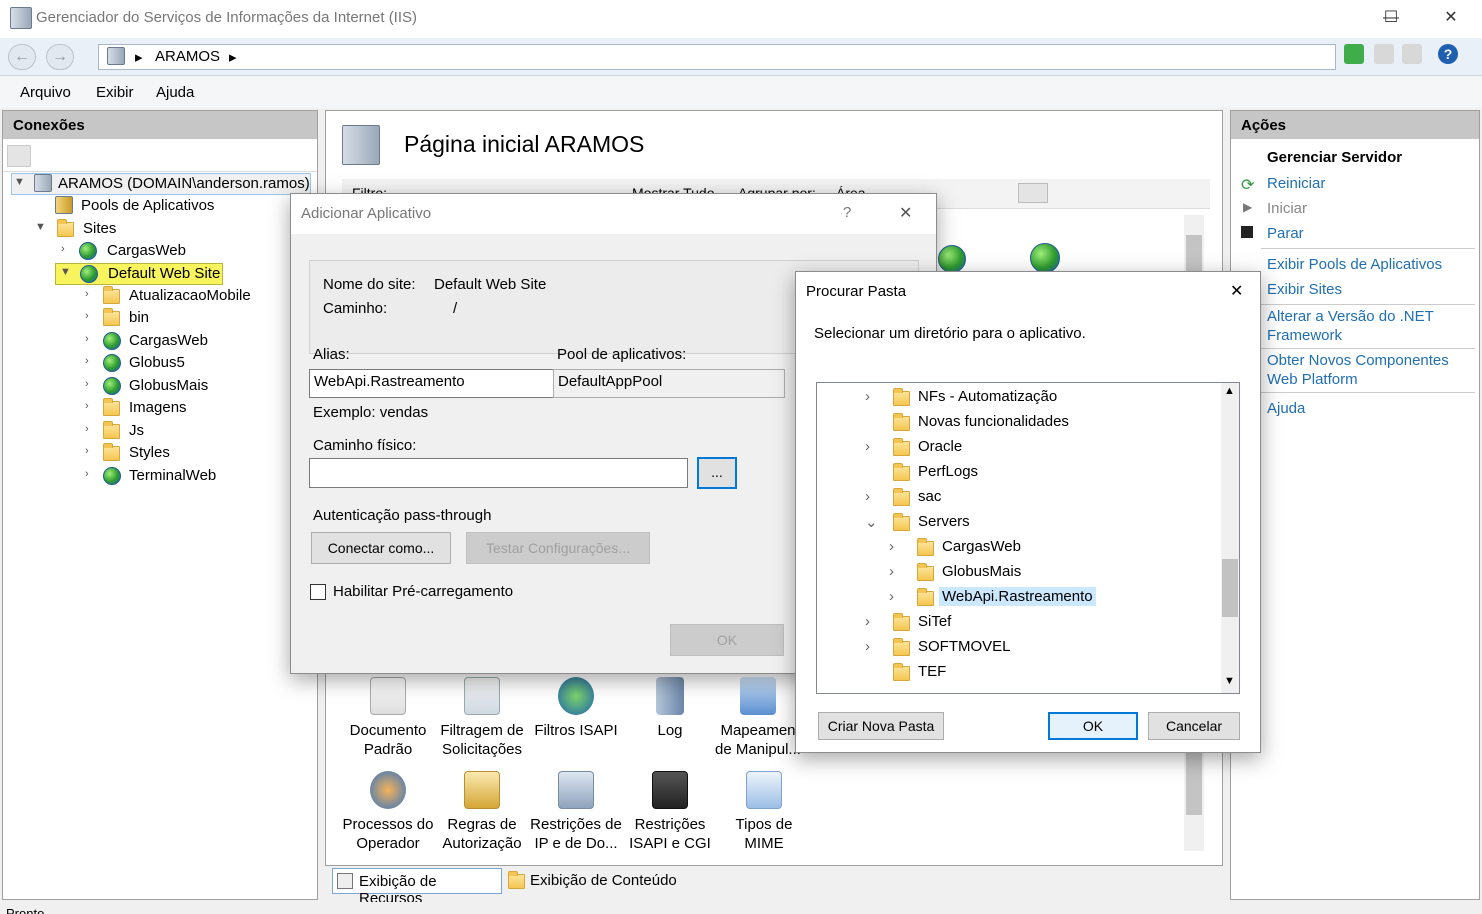 The height and width of the screenshot is (914, 1482). What do you see at coordinates (45, 92) in the screenshot?
I see `menu-arquivo: Arquivo` at bounding box center [45, 92].